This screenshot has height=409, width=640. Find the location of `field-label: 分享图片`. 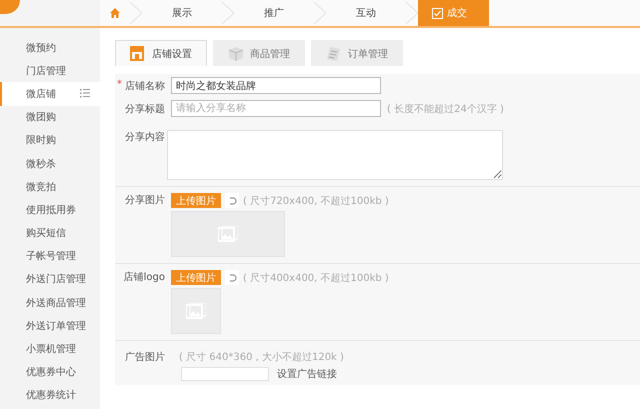

field-label: 分享图片 is located at coordinates (145, 200).